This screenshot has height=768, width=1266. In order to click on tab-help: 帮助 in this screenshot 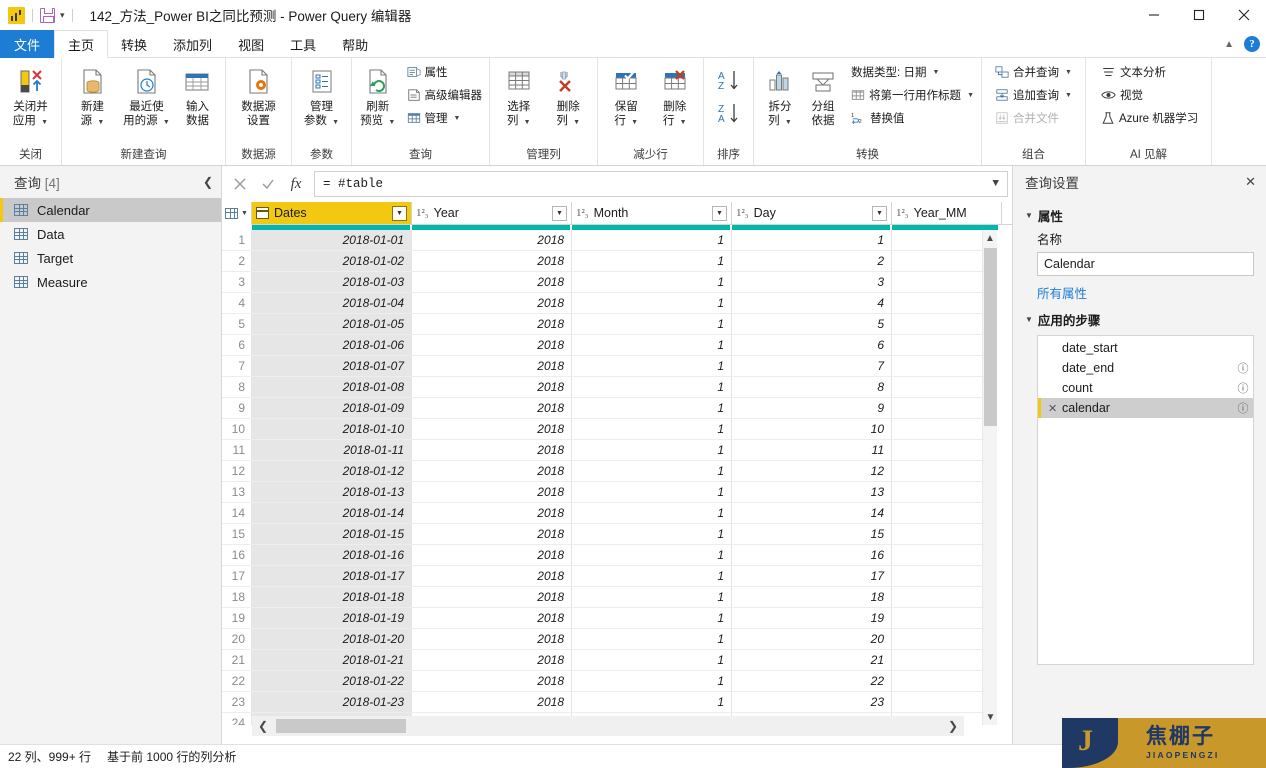, I will do `click(355, 44)`.